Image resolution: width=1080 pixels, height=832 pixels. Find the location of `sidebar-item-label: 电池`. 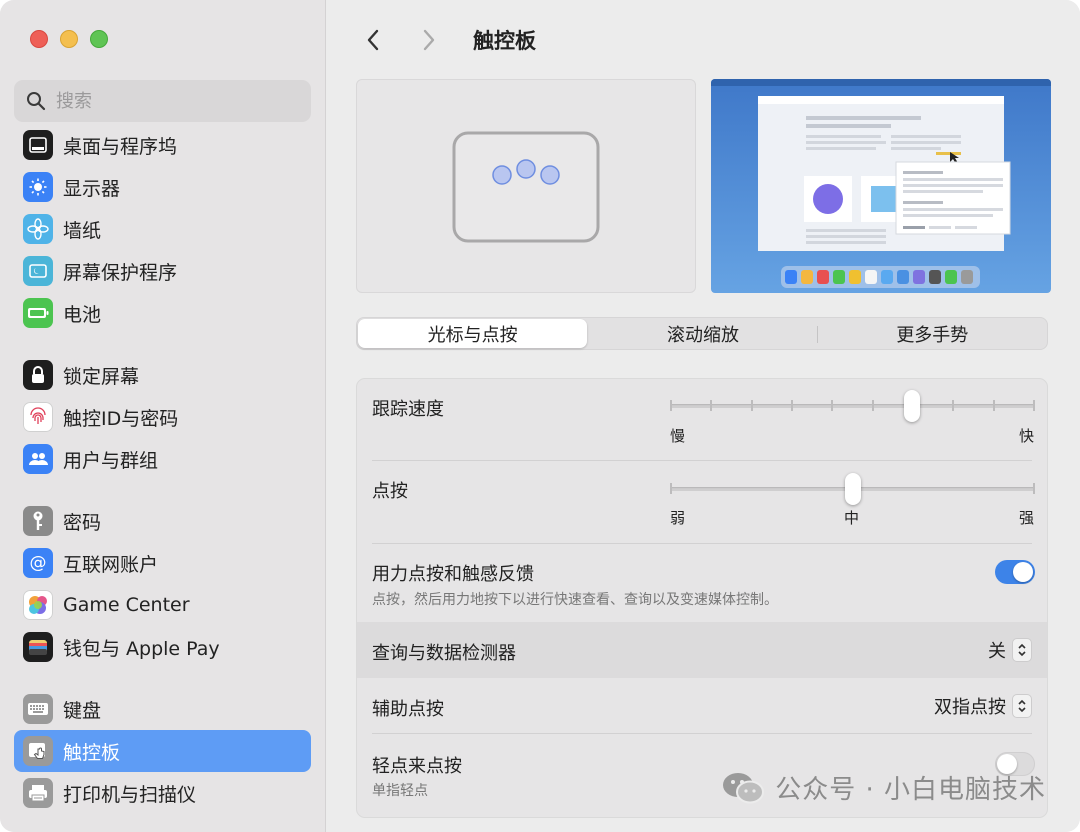

sidebar-item-label: 电池 is located at coordinates (82, 314).